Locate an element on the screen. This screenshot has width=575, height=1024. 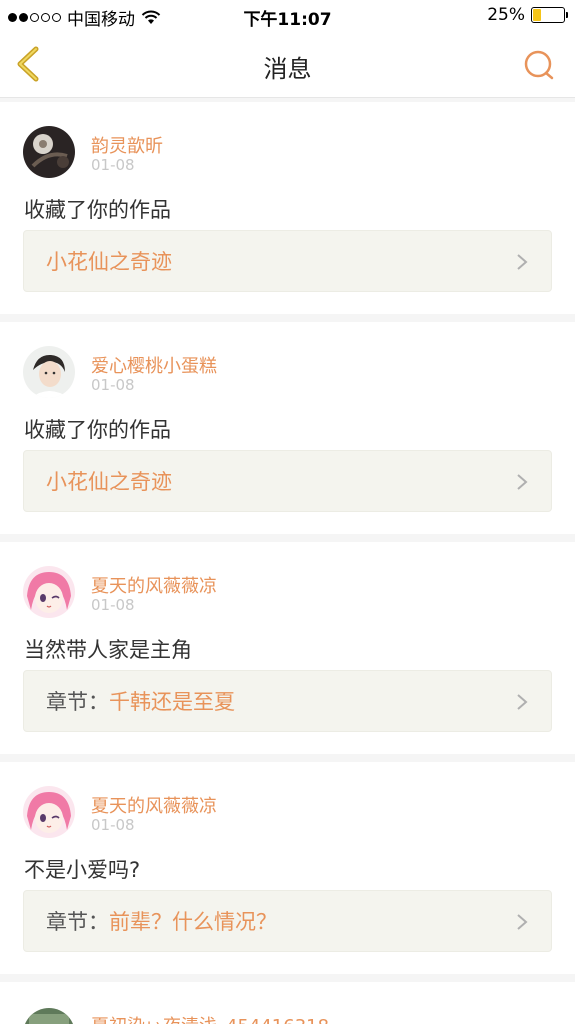
chapter-link: 章节： 前辈？什么情况？ is located at coordinates (287, 921).